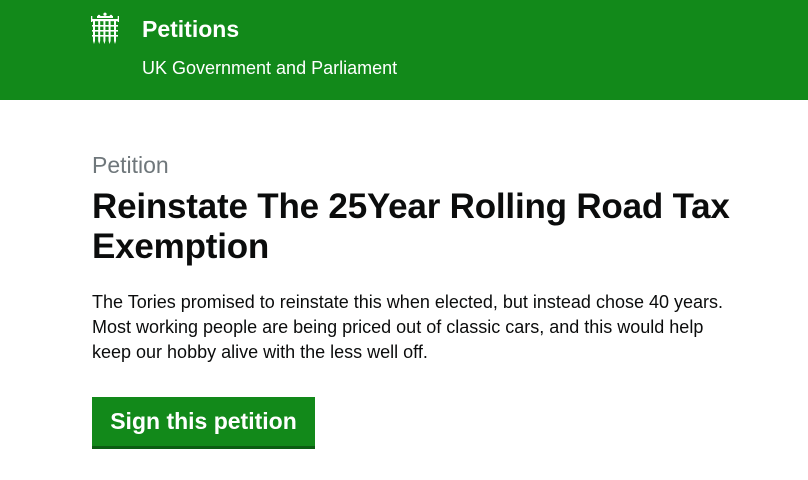 This screenshot has width=808, height=480. Describe the element at coordinates (130, 165) in the screenshot. I see `petition-kicker: Petition` at that location.